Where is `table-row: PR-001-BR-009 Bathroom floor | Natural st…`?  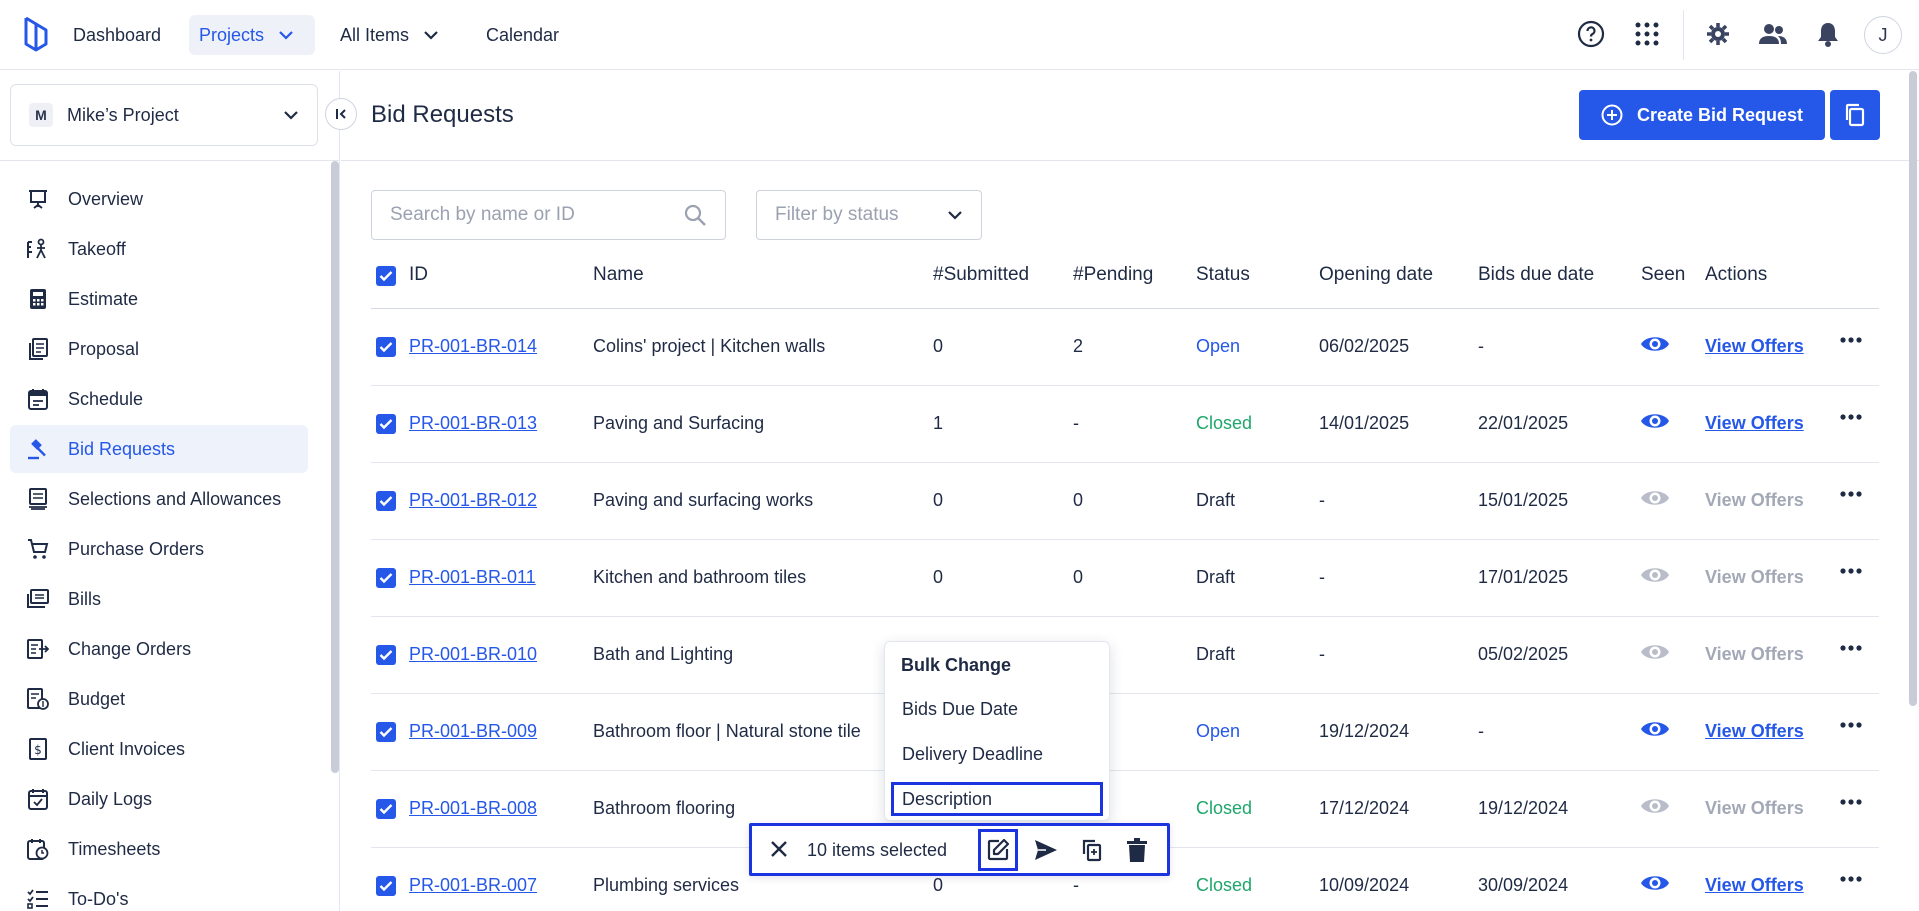 table-row: PR-001-BR-009 Bathroom floor | Natural st… is located at coordinates (1125, 732).